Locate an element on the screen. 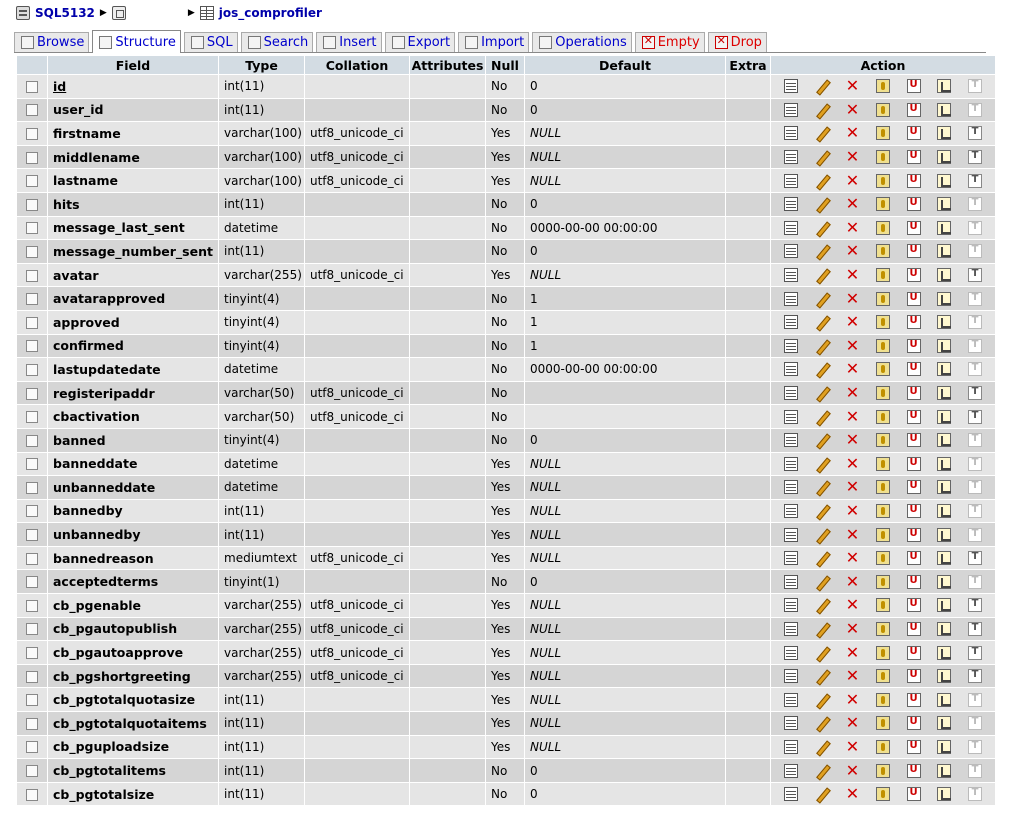 This screenshot has width=1016, height=814. breadcrumb-table-link: jos_comprofiler is located at coordinates (270, 13).